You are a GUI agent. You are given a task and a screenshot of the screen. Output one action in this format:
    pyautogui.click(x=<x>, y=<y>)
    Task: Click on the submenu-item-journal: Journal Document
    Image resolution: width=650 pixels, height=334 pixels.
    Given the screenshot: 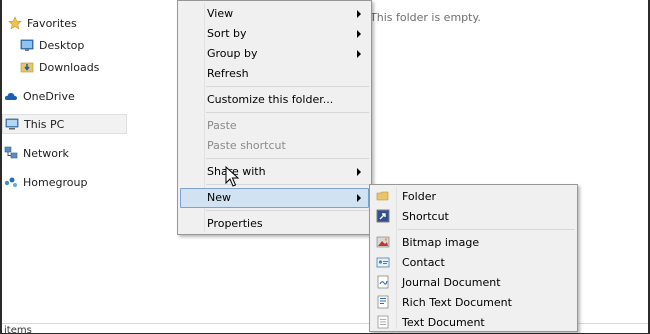 What is the action you would take?
    pyautogui.click(x=473, y=283)
    